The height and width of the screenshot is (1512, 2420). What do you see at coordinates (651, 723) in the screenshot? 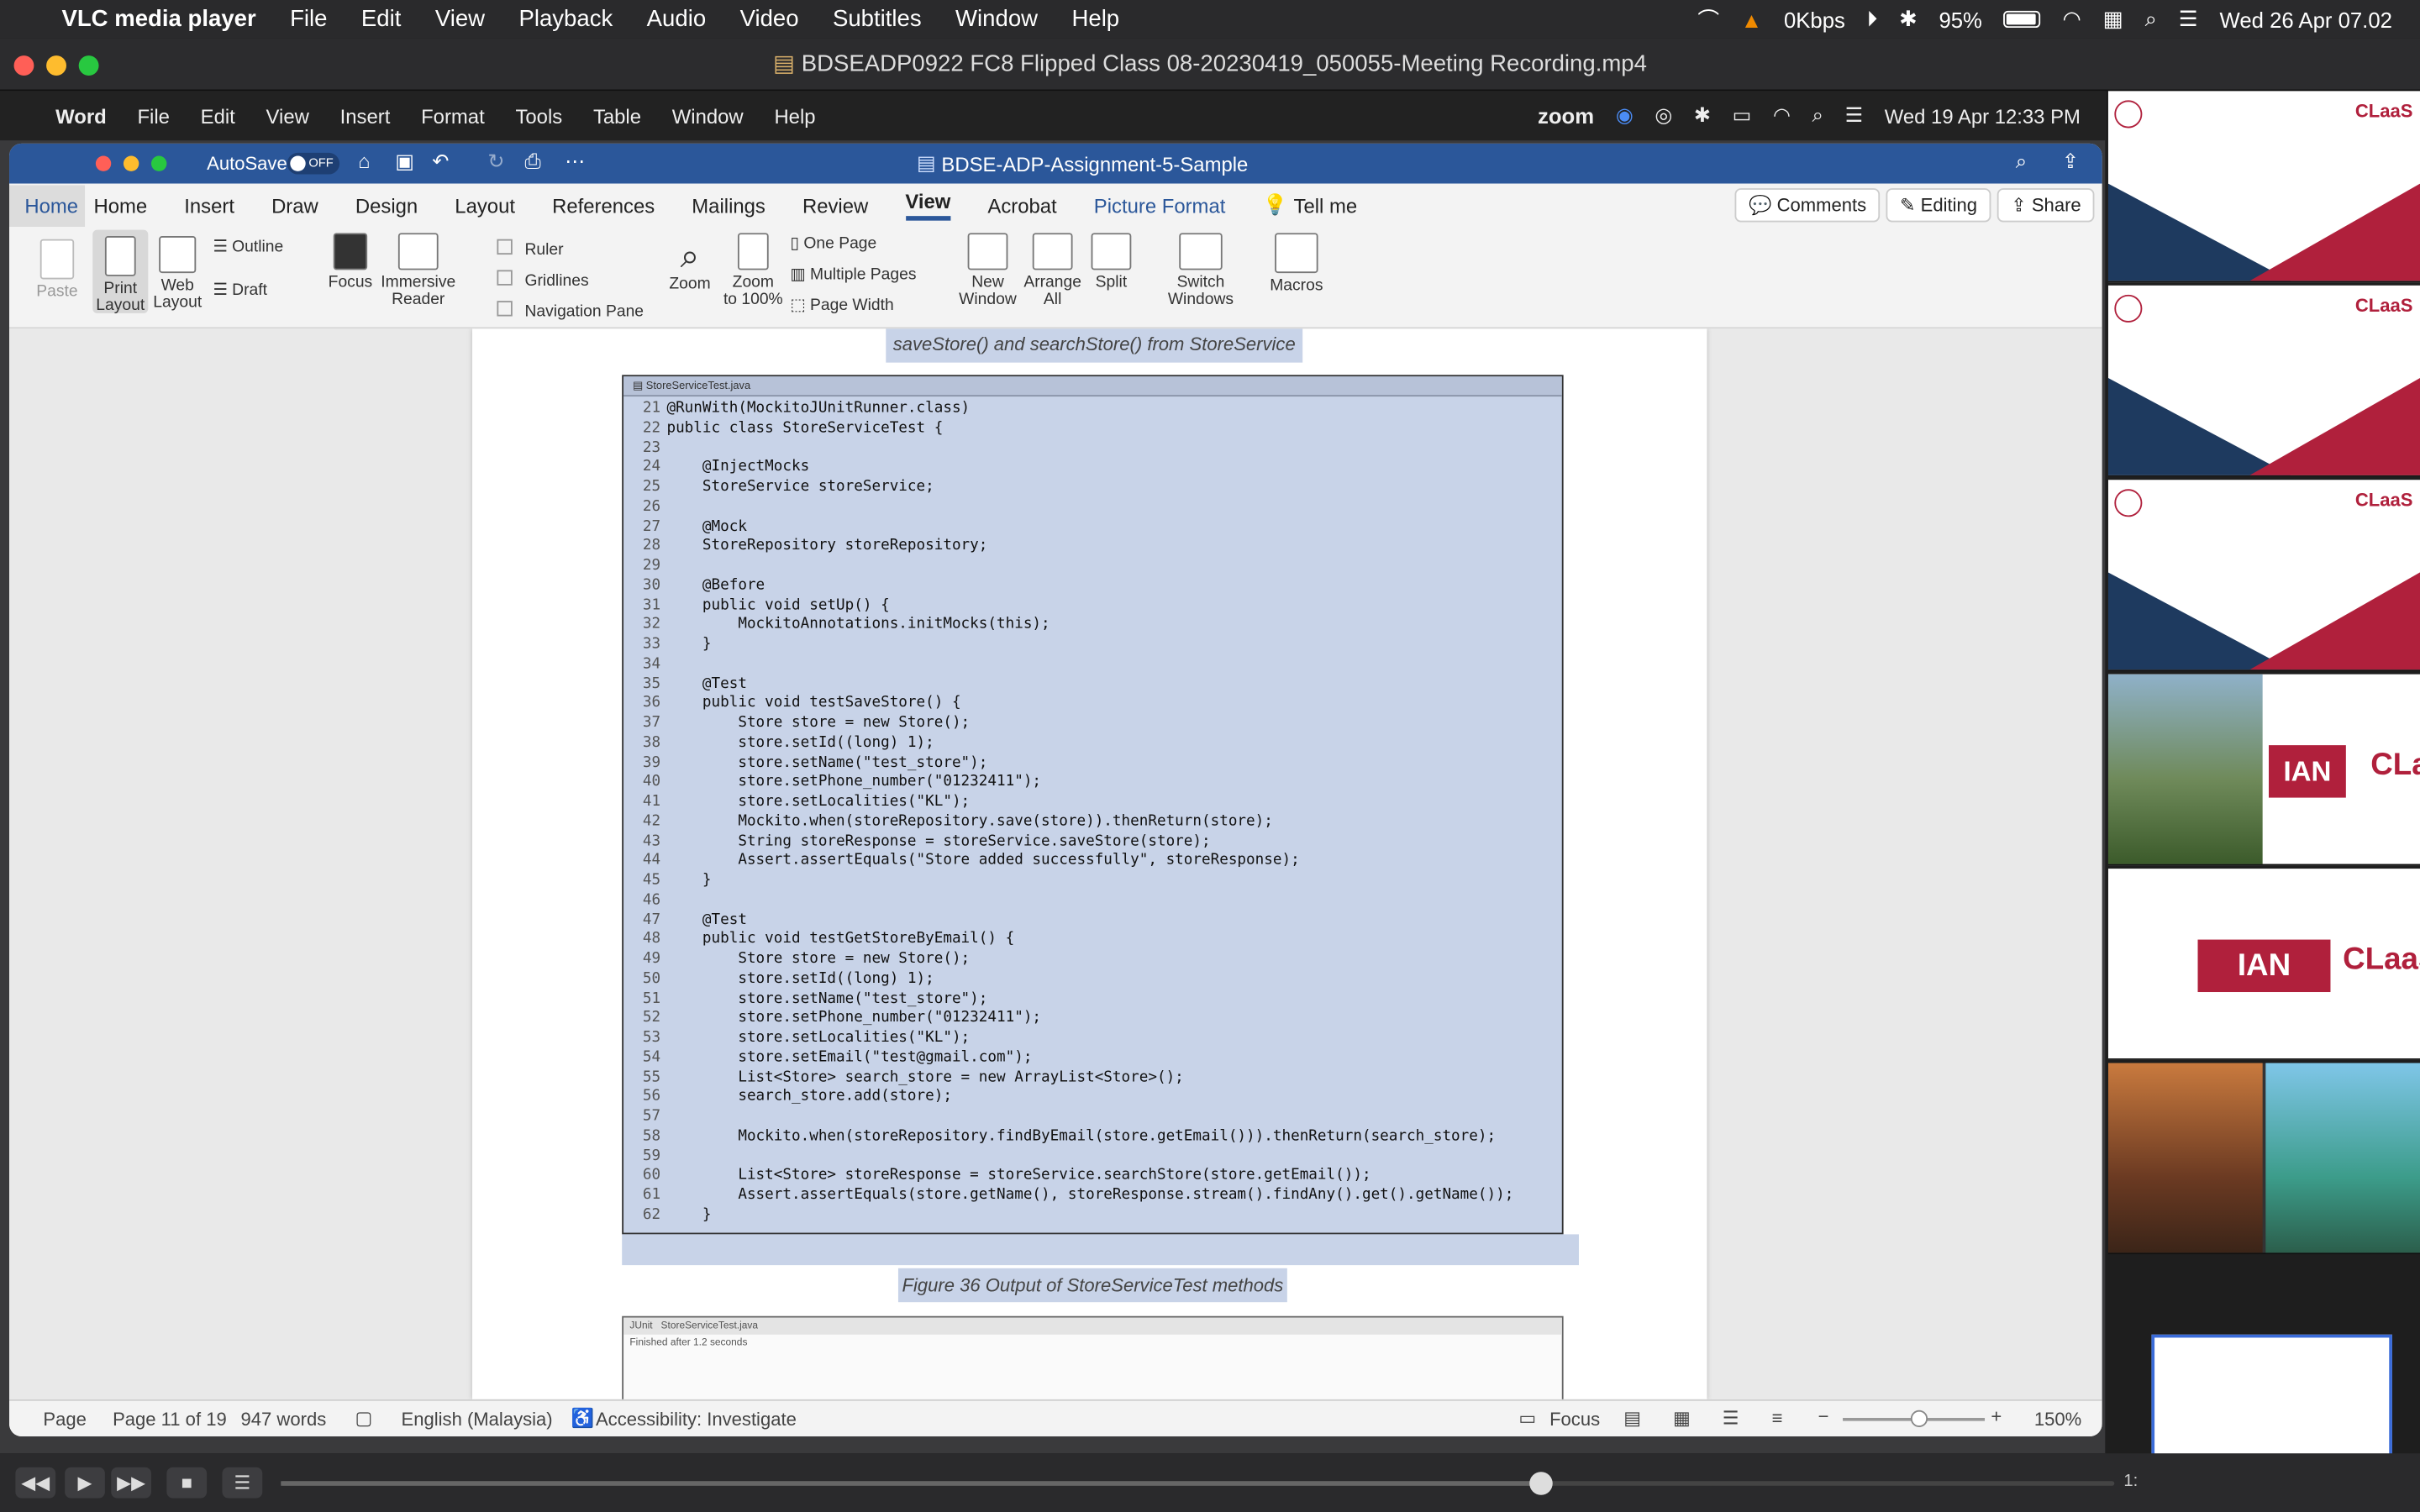
I see `line-number: 37` at bounding box center [651, 723].